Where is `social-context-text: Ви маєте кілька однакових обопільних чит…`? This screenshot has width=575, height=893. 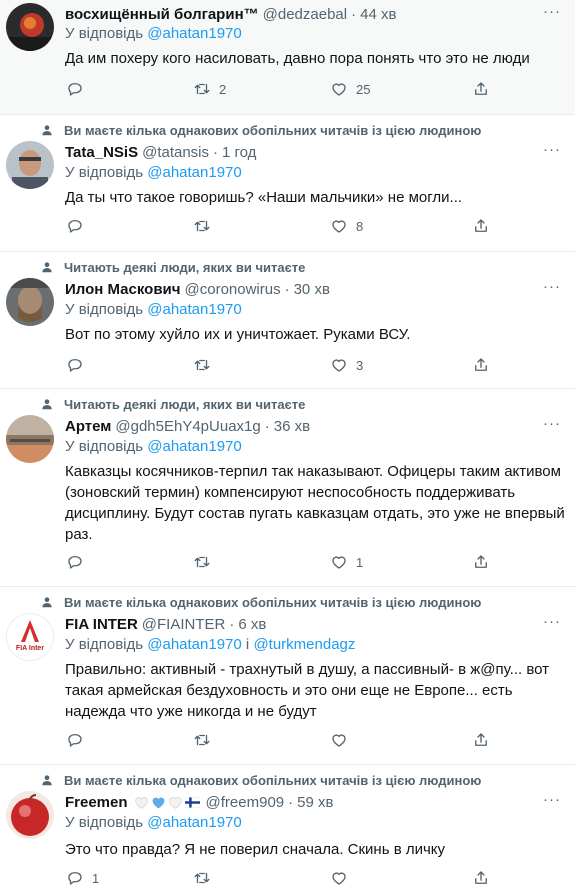
social-context-text: Ви маєте кілька однакових обопільних чит… is located at coordinates (273, 602).